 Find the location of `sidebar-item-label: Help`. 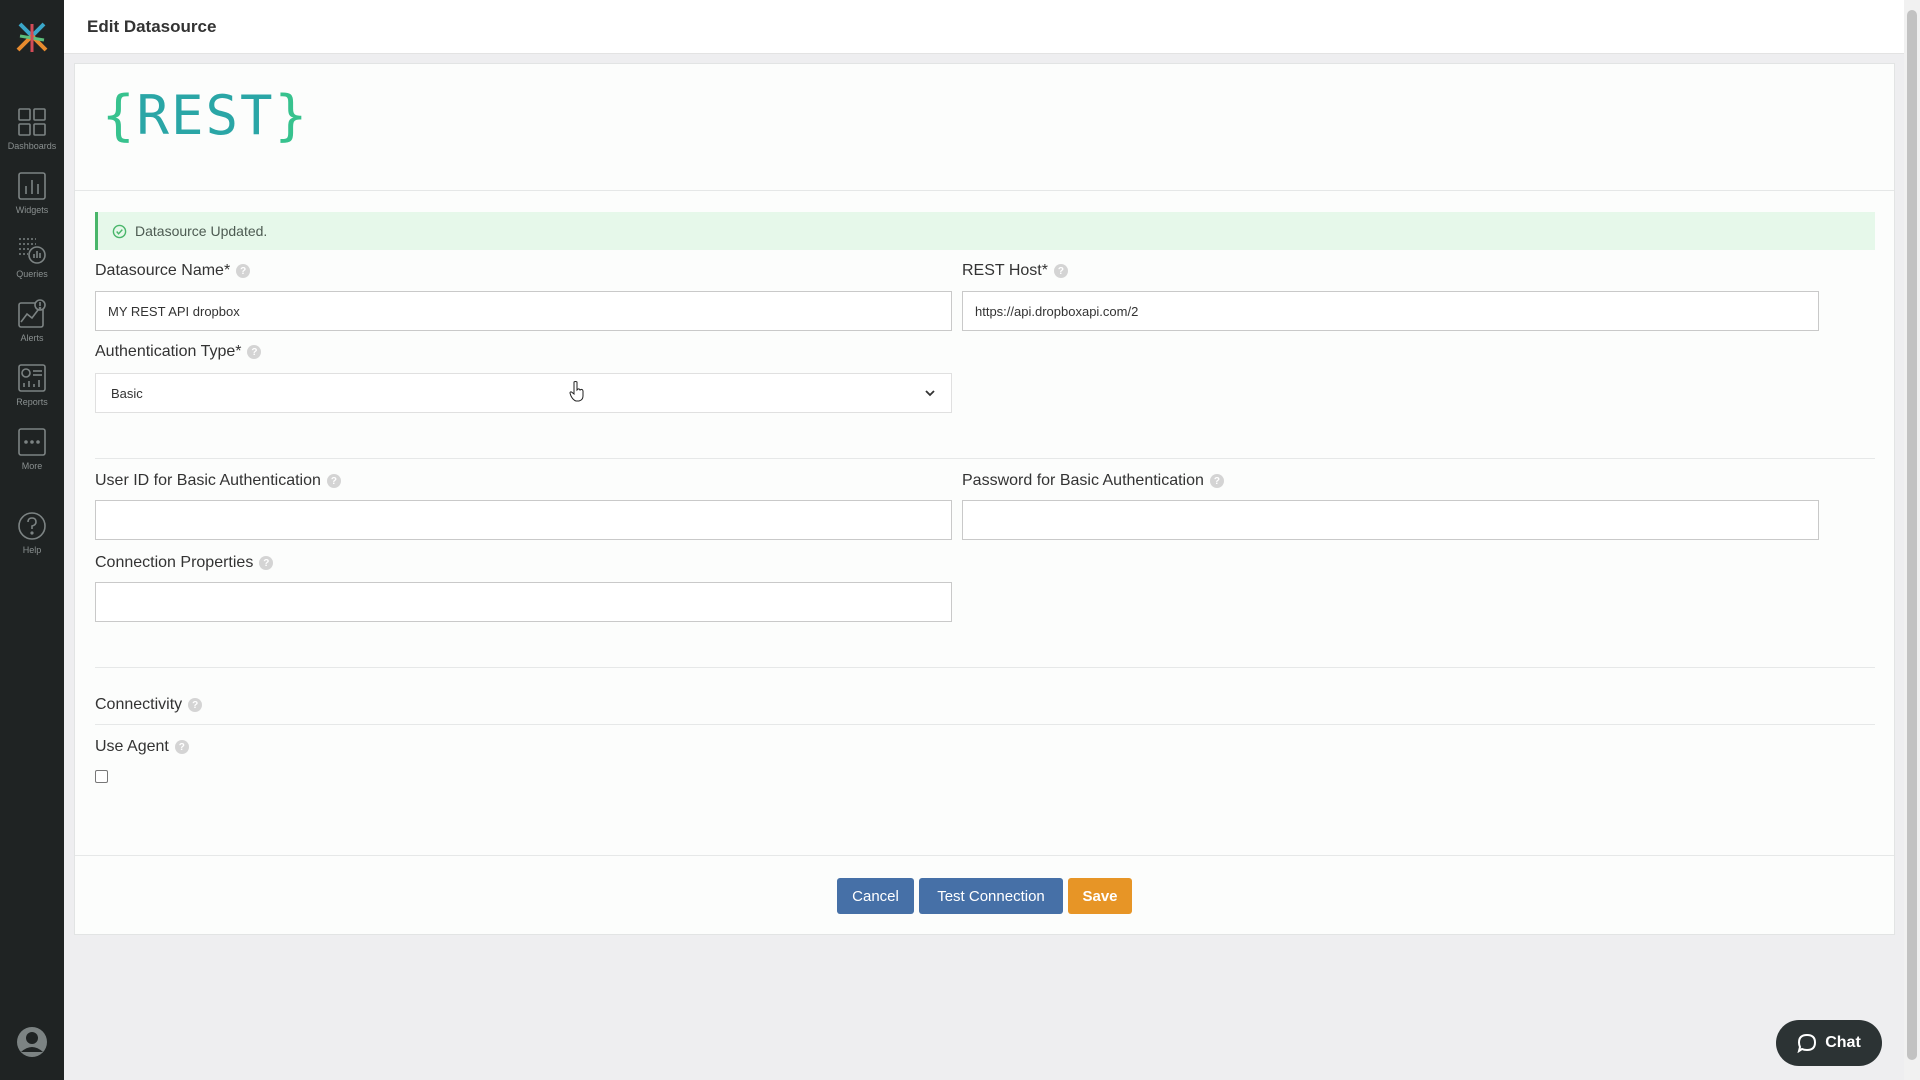

sidebar-item-label: Help is located at coordinates (32, 549).